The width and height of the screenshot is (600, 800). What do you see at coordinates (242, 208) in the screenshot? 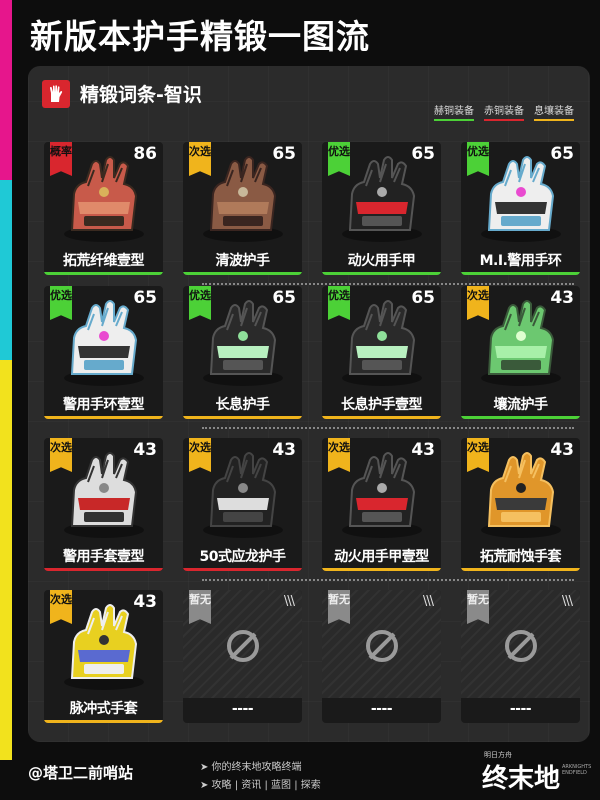
I see `equipment-card: 次选 65 清波护手` at bounding box center [242, 208].